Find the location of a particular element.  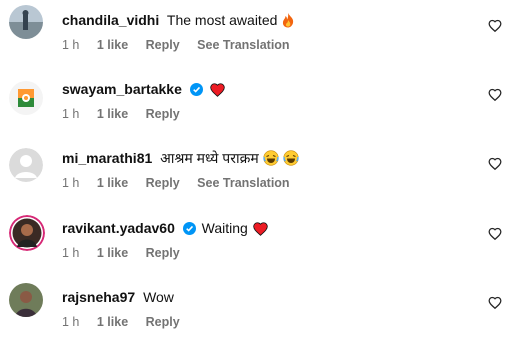

comment-username: rajsneha97 is located at coordinates (98, 297).